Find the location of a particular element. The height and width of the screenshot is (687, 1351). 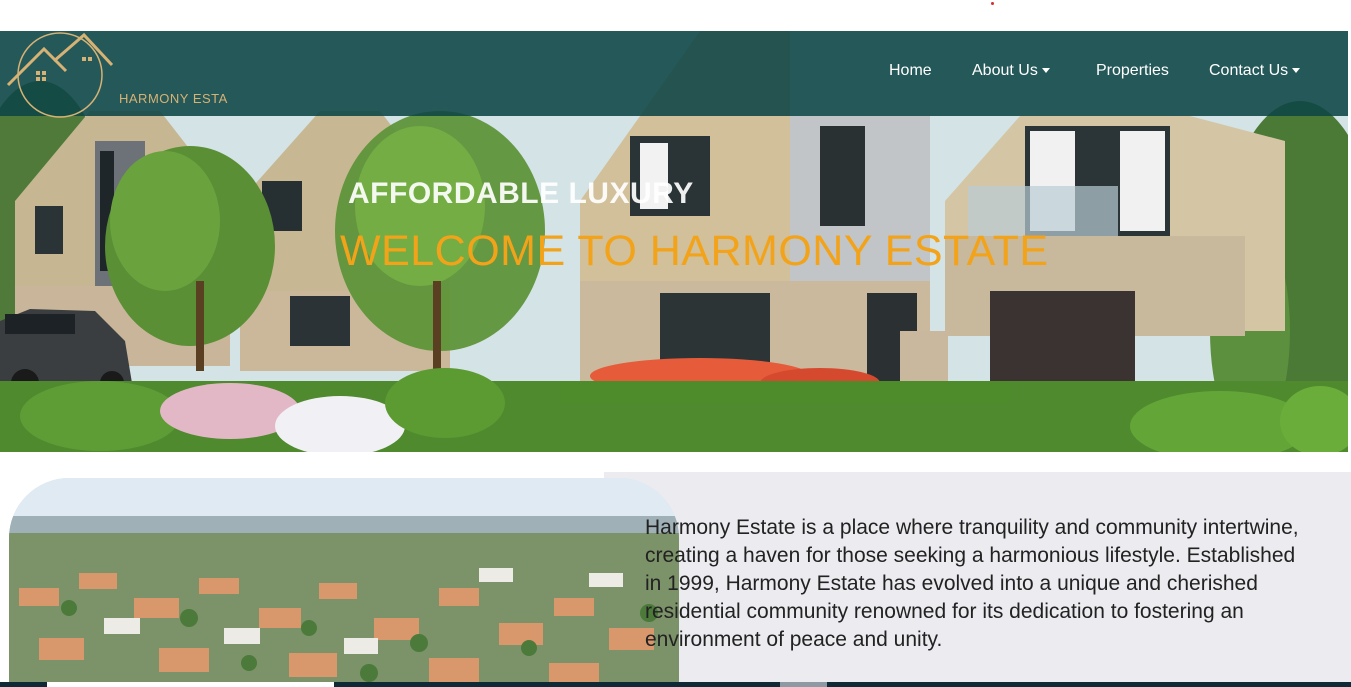

bottom-strip is located at coordinates (675, 684).